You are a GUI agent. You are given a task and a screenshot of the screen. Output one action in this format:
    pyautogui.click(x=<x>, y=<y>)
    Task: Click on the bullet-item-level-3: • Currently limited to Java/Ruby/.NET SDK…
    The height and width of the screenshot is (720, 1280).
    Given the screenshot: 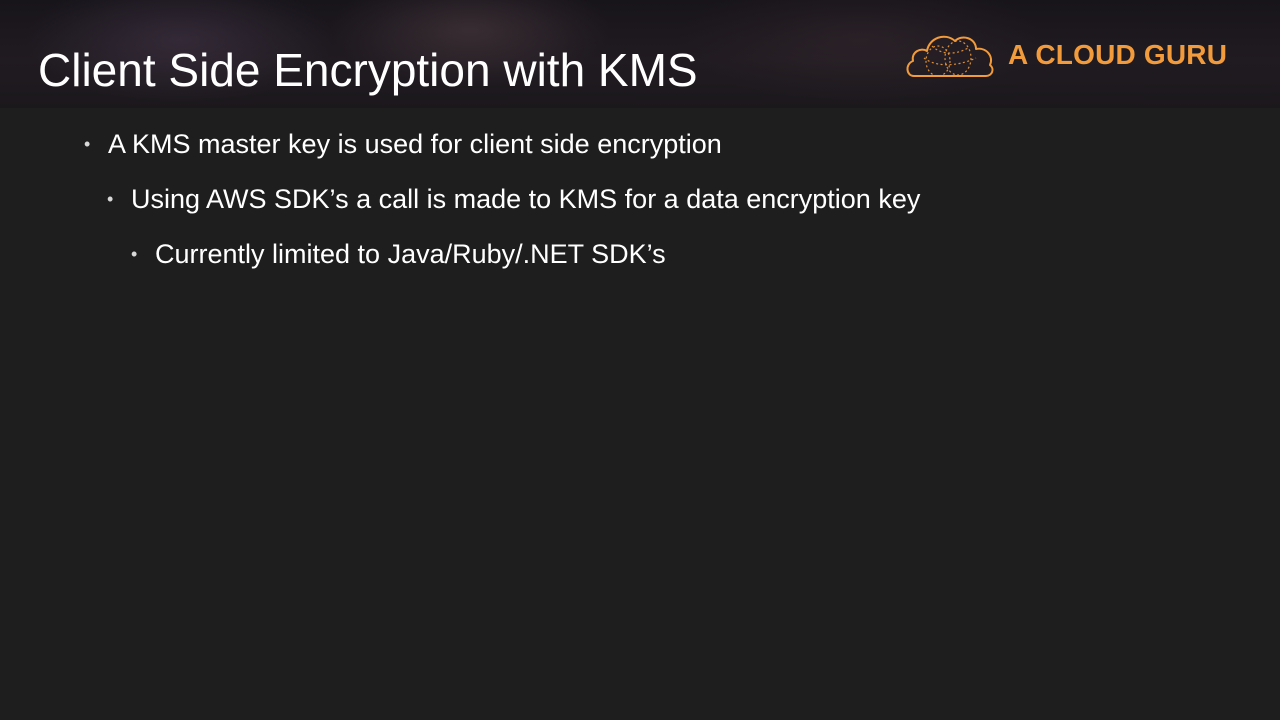 What is the action you would take?
    pyautogui.click(x=398, y=254)
    